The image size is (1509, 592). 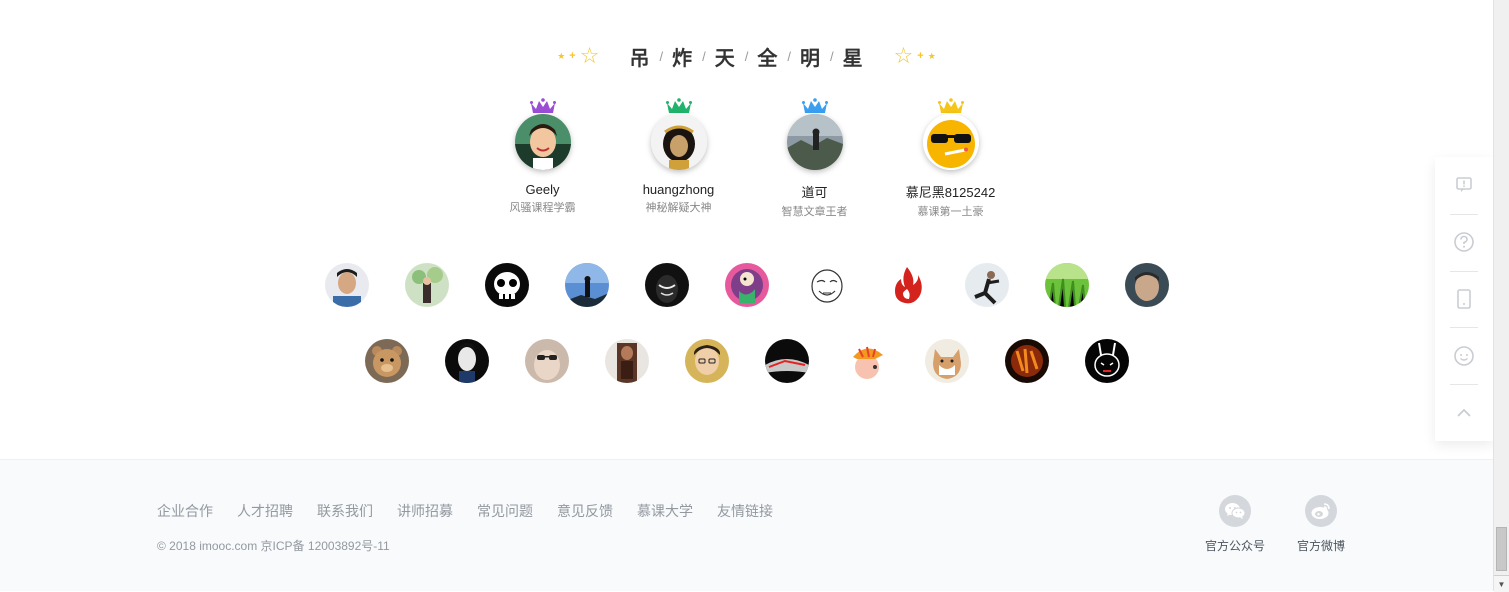 I want to click on title-text: 吊 / 炸 / 天 / 全 / 明 / 星, so click(x=746, y=56).